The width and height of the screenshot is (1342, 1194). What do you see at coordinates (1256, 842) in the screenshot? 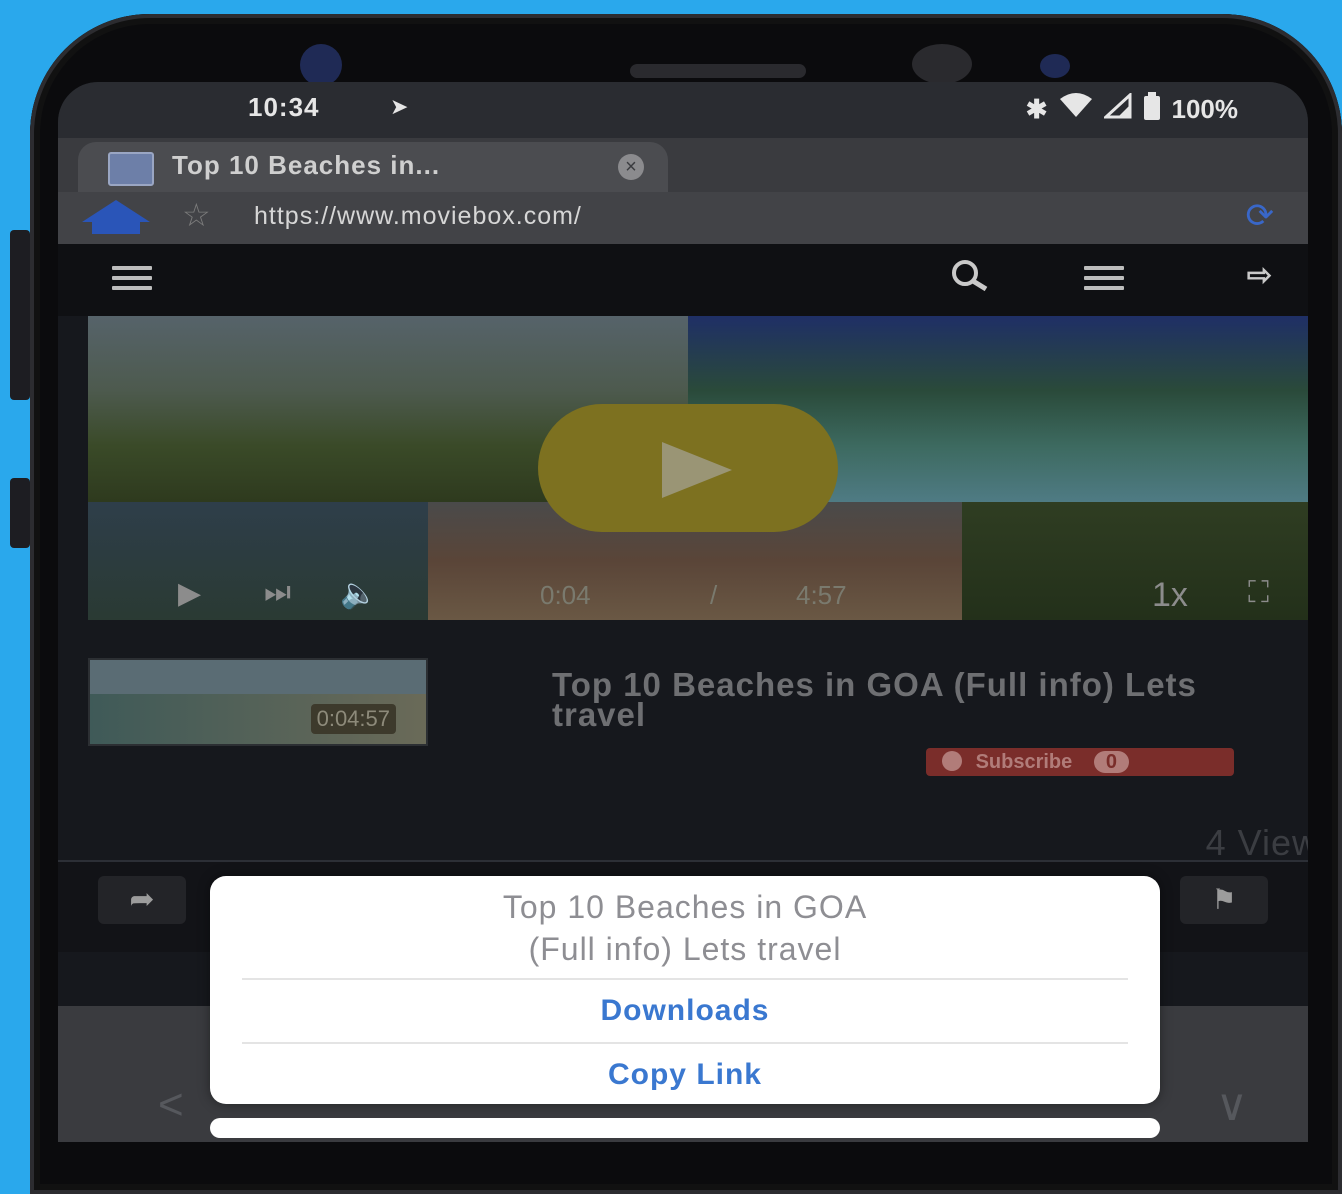
I see `view-count: 4 Views` at bounding box center [1256, 842].